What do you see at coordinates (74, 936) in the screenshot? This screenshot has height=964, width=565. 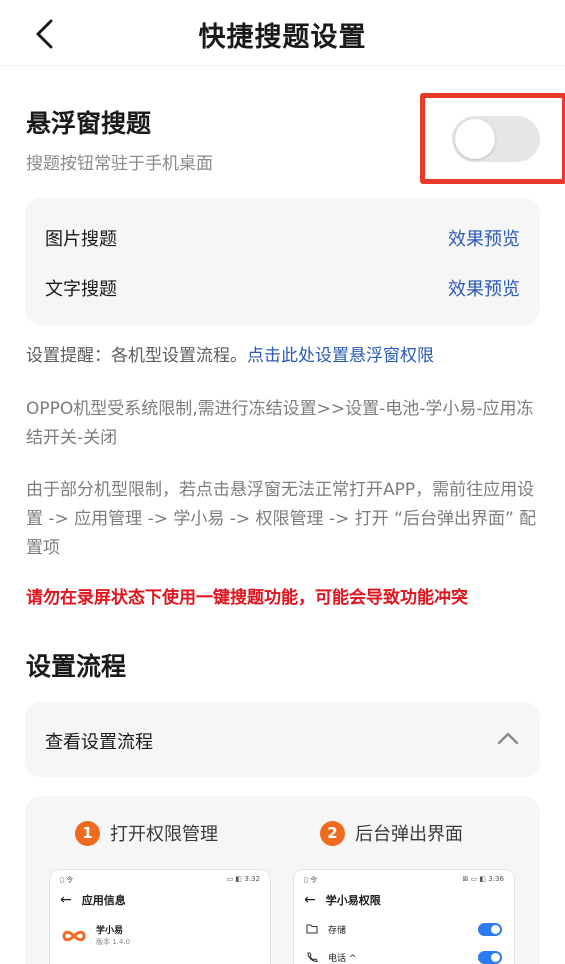 I see `app-logo-icon` at bounding box center [74, 936].